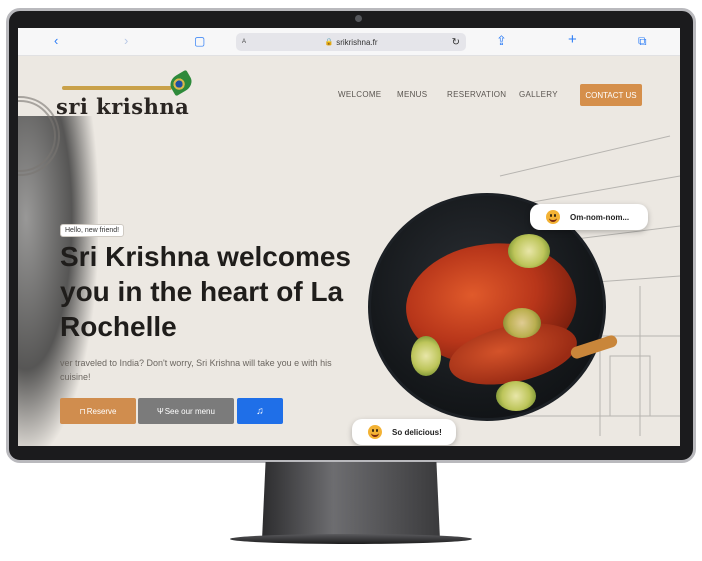 This screenshot has width=702, height=561. Describe the element at coordinates (501, 41) in the screenshot. I see `share-icon: ⇪` at that location.